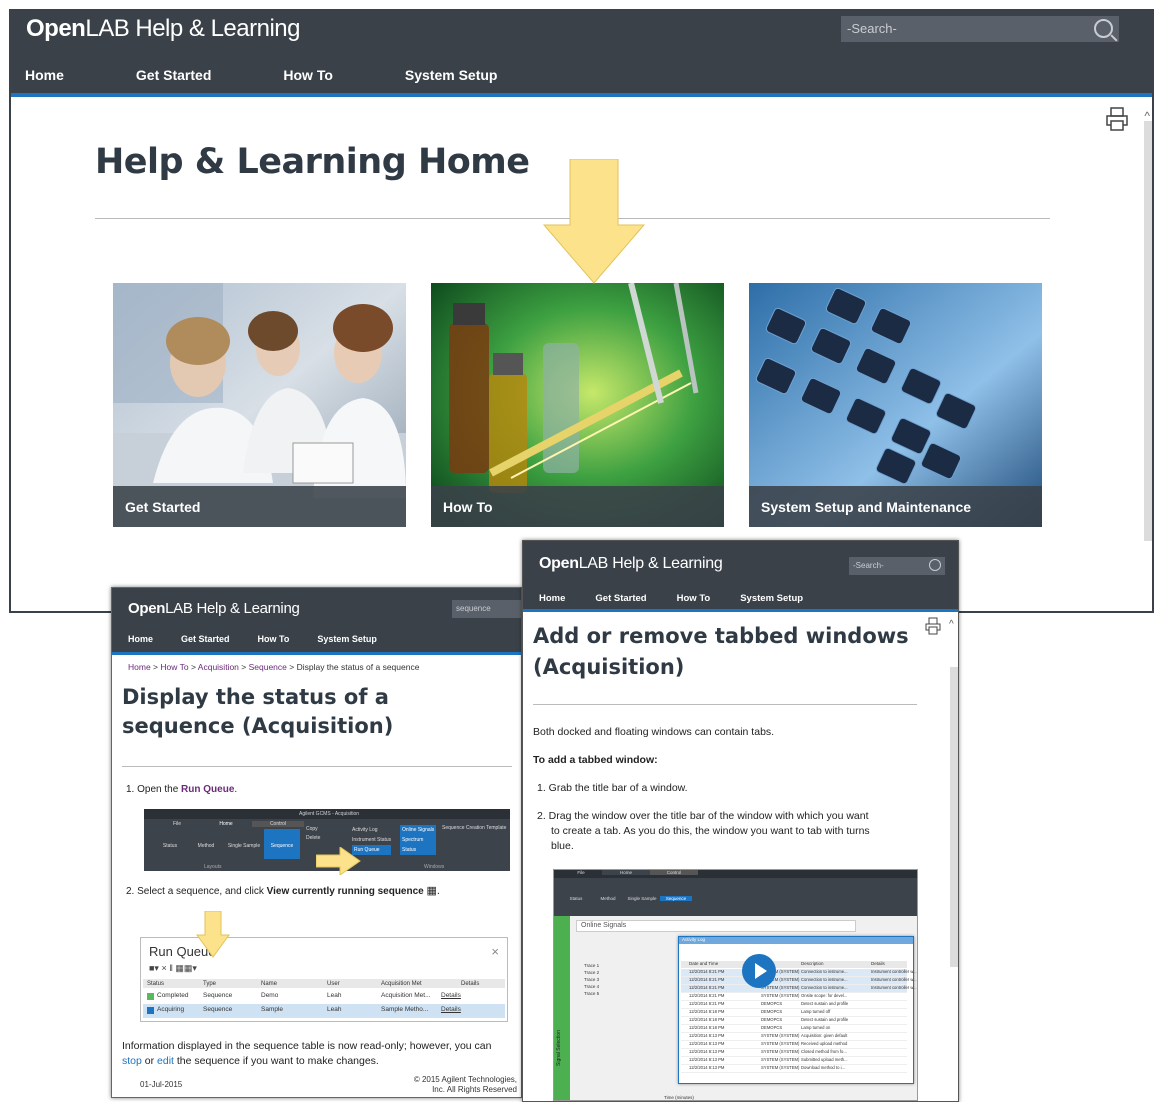  Describe the element at coordinates (626, 898) in the screenshot. I see `ribbon-buttons: Status Method Single Sample Sequence` at that location.